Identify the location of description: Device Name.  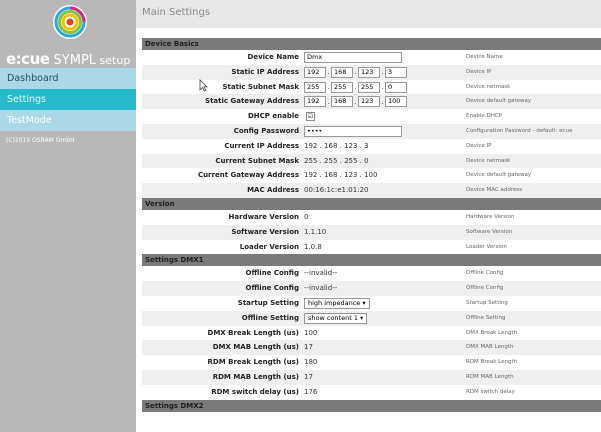
(484, 57).